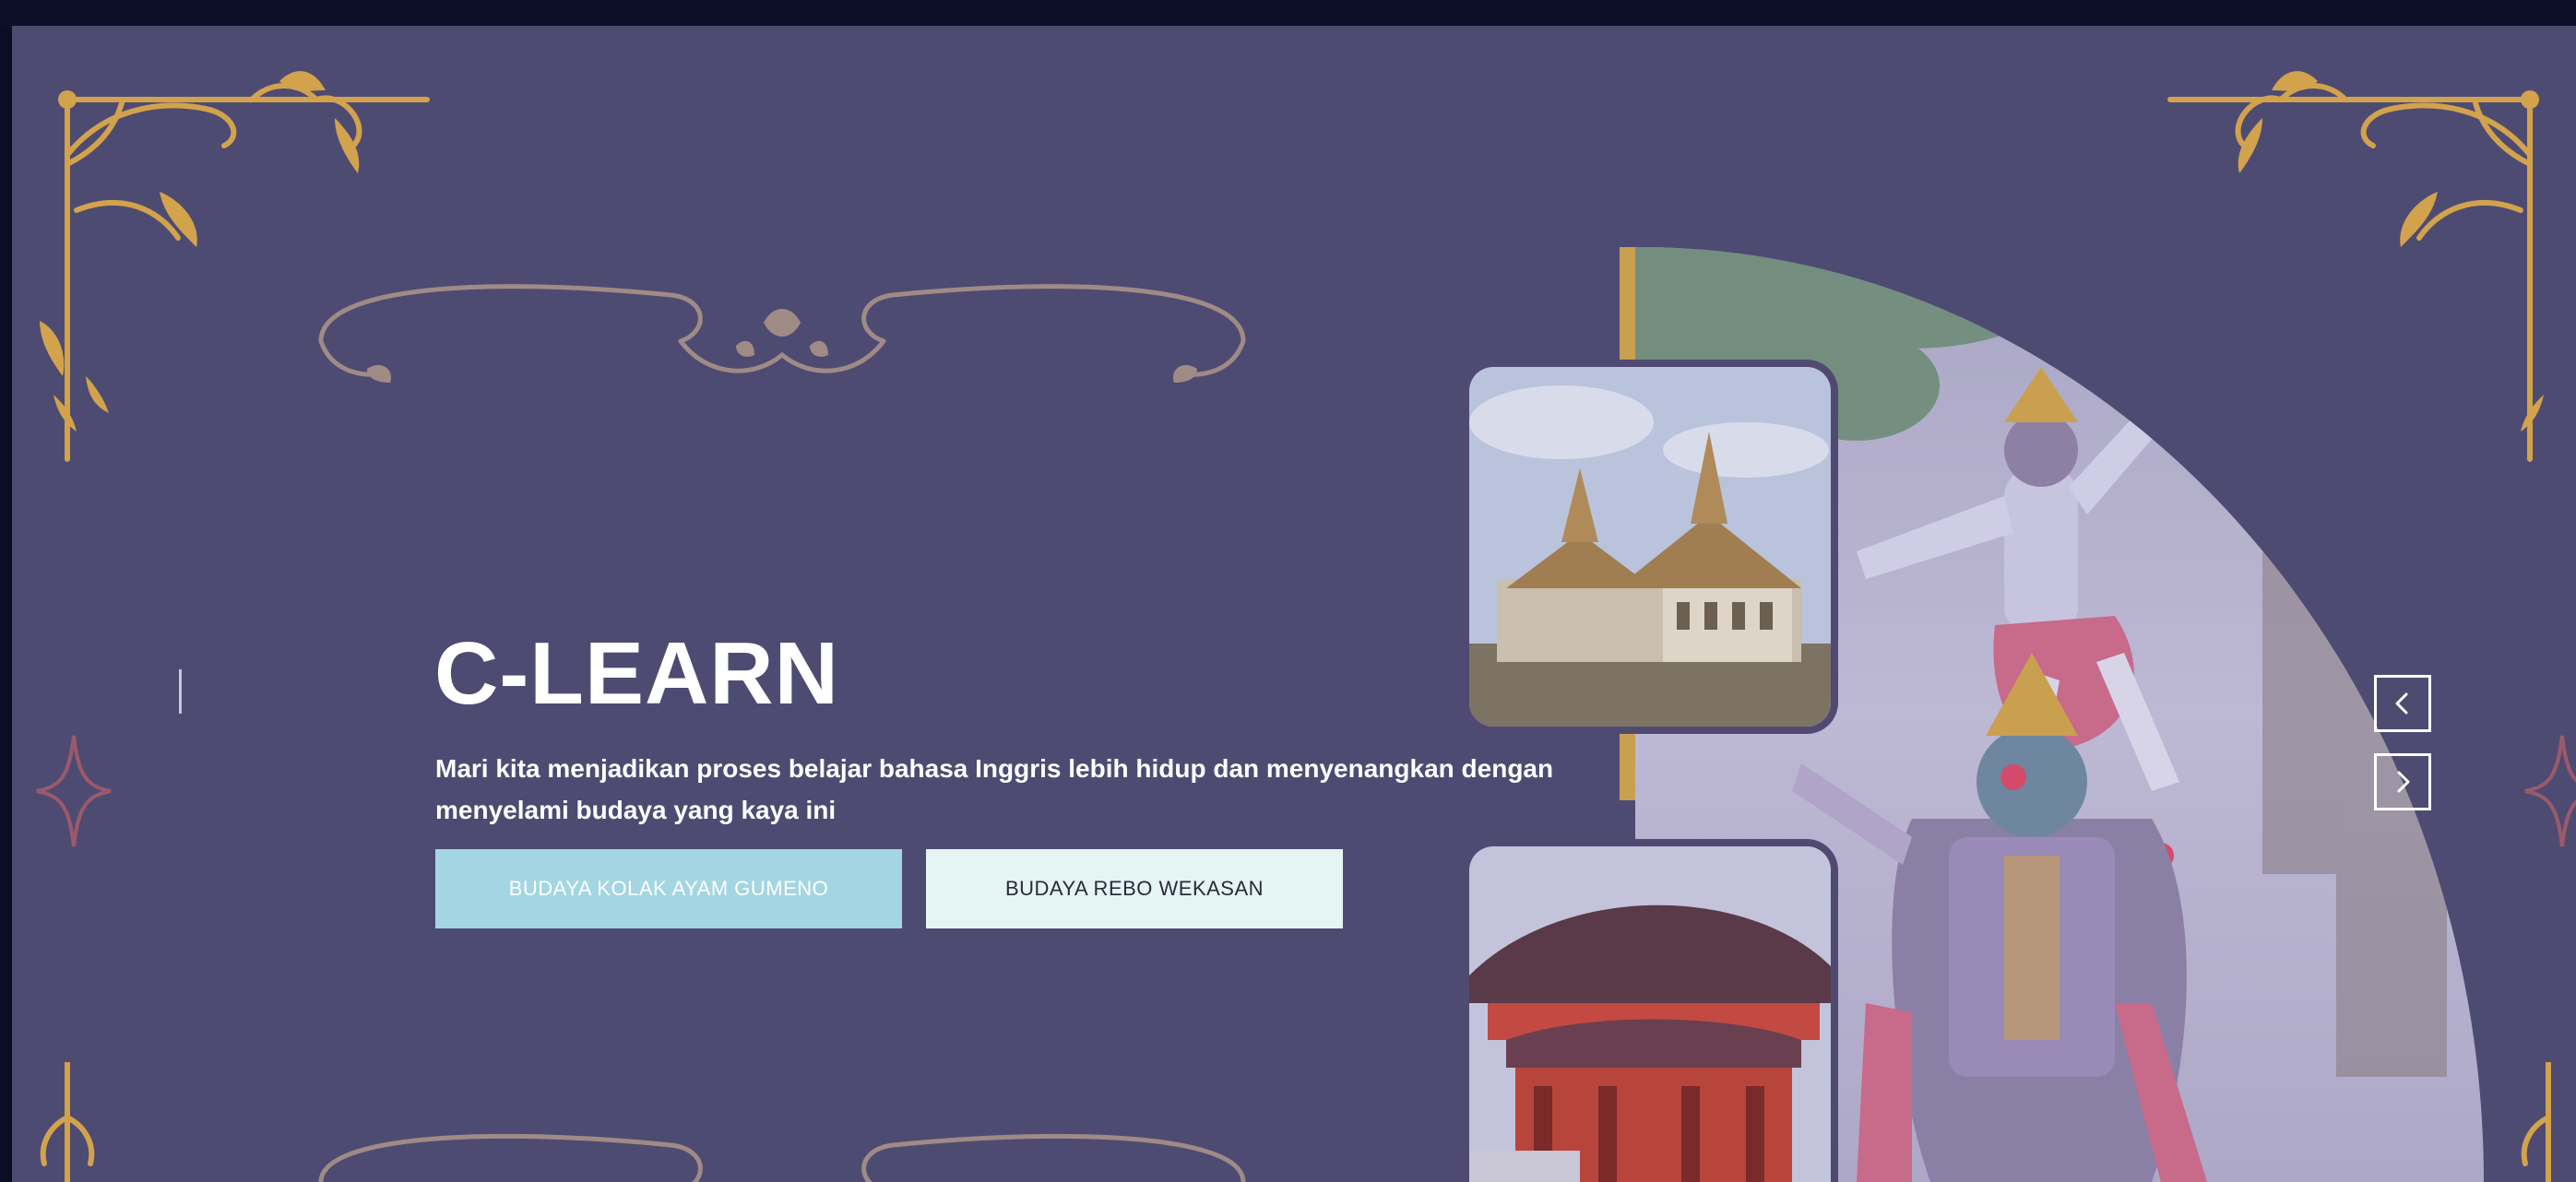 This screenshot has height=1182, width=2576. I want to click on flourish-bottom, so click(782, 1157).